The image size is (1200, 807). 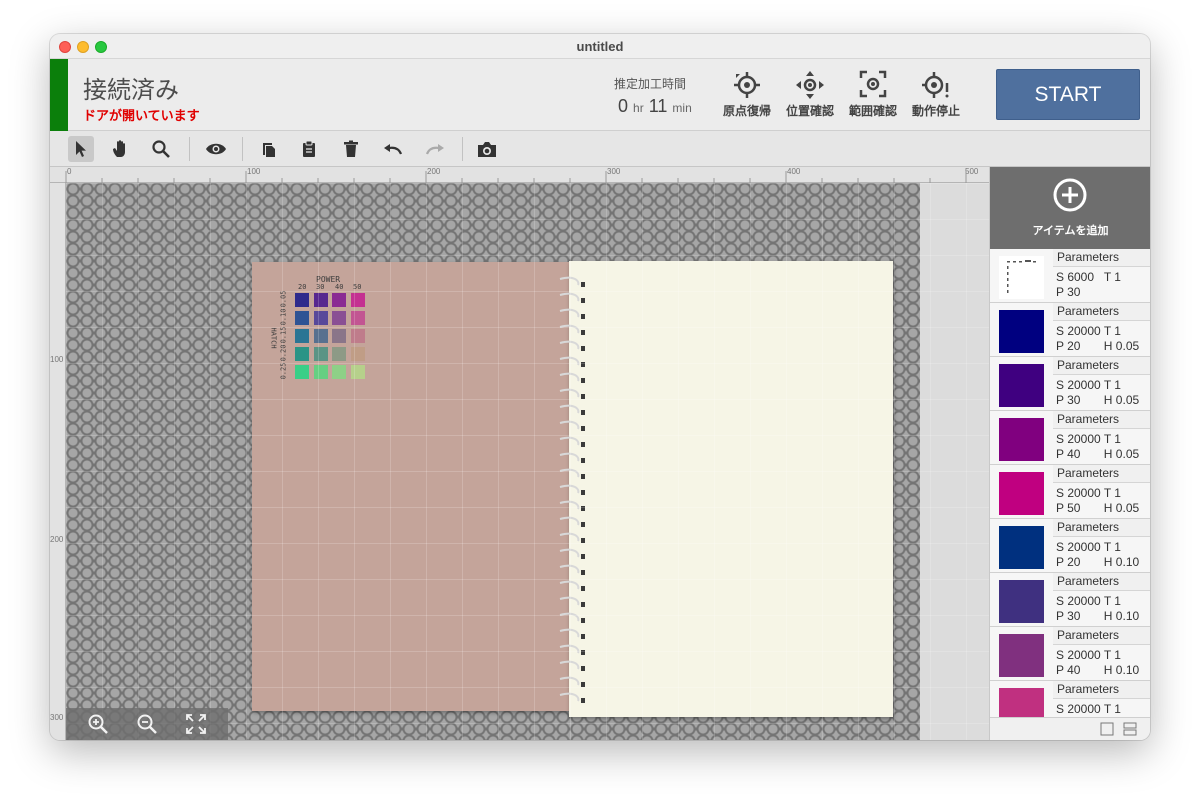 What do you see at coordinates (1070, 276) in the screenshot?
I see `parameter-item: Parameters S 6000 T 1P 30` at bounding box center [1070, 276].